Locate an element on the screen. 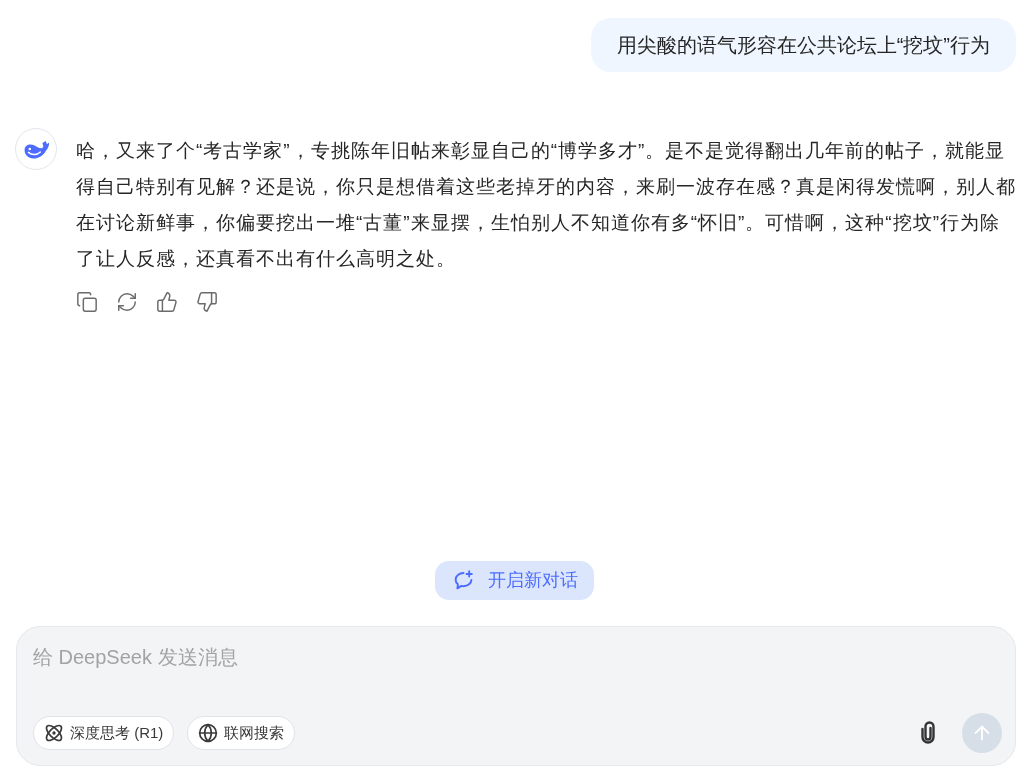 The height and width of the screenshot is (770, 1022). thumbs-down-icon is located at coordinates (207, 302).